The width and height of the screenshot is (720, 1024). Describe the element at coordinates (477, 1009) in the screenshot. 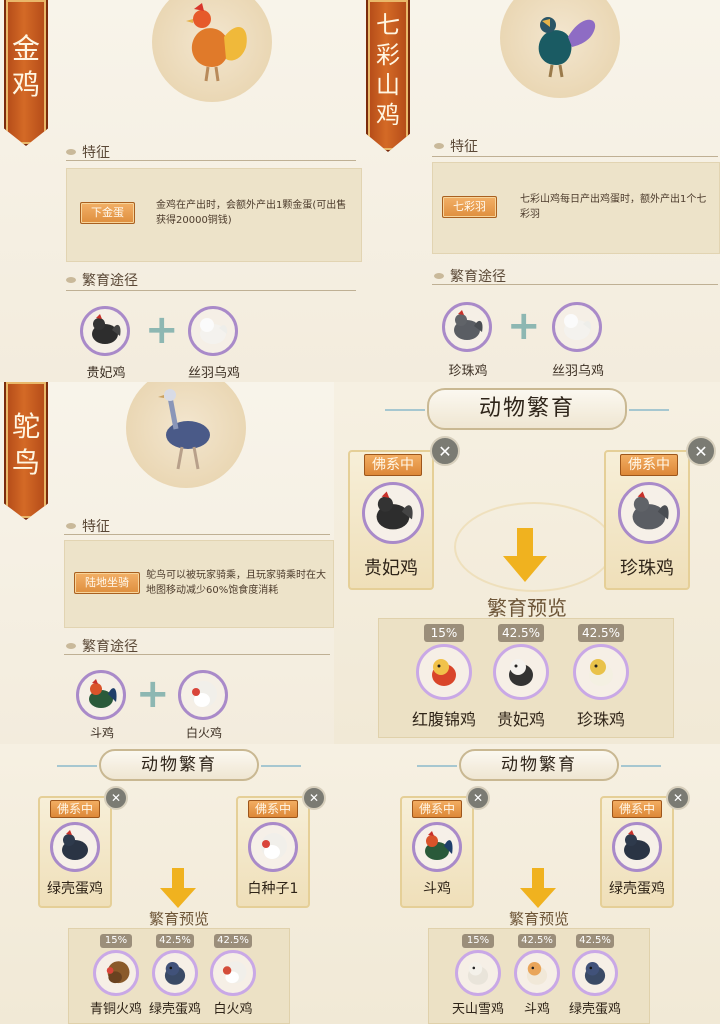

I see `offspring-name: 天山雪鸡` at that location.